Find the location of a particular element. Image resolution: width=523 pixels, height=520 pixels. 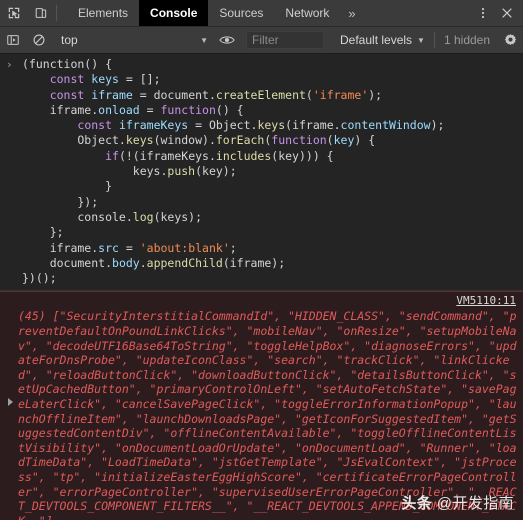

watermark: 头条 @开发指南 is located at coordinates (457, 502).